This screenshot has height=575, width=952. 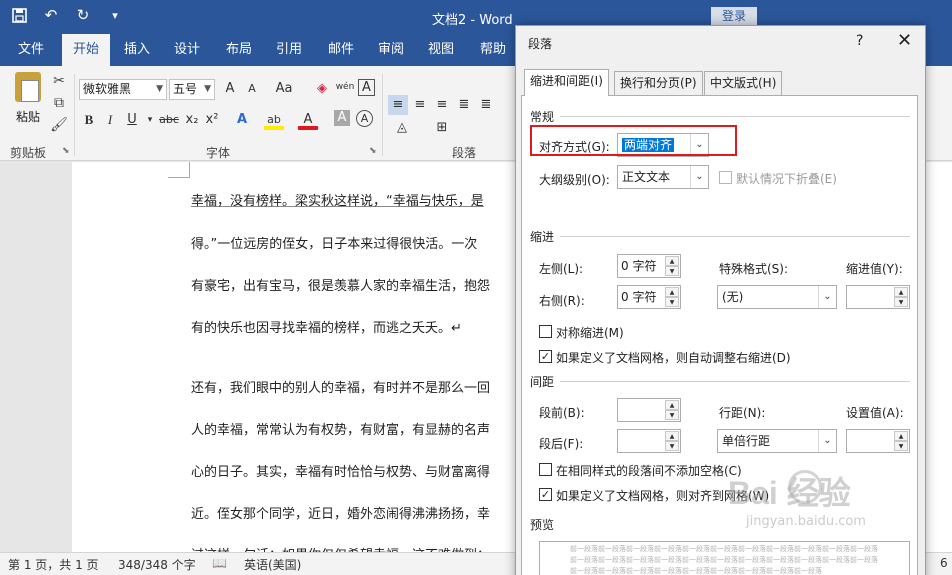 I want to click on copy-icon: ⧉, so click(x=59, y=103).